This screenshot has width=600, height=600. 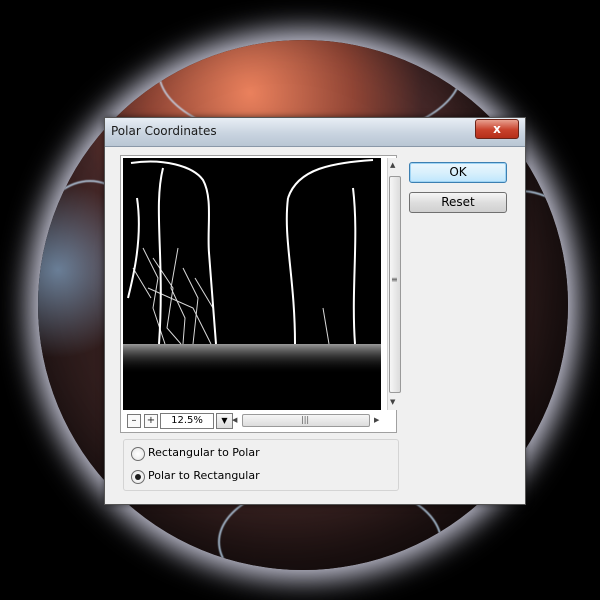 What do you see at coordinates (315, 132) in the screenshot?
I see `title-bar: Polar Coordinates x` at bounding box center [315, 132].